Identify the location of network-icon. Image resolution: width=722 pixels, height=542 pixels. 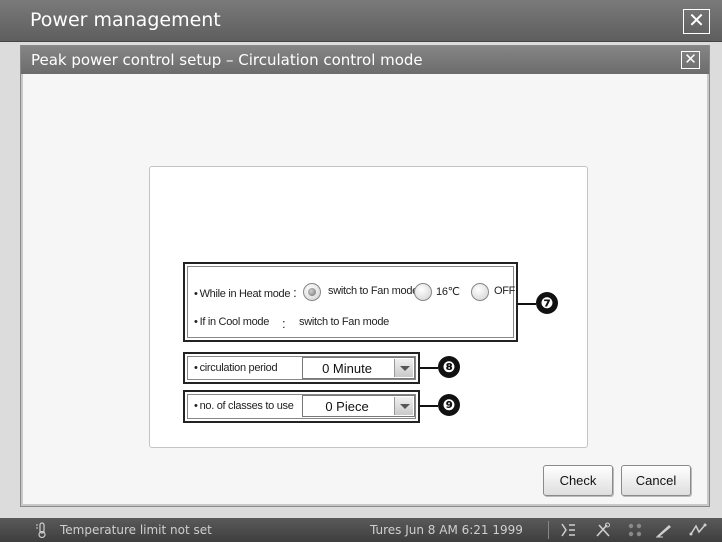
(698, 530).